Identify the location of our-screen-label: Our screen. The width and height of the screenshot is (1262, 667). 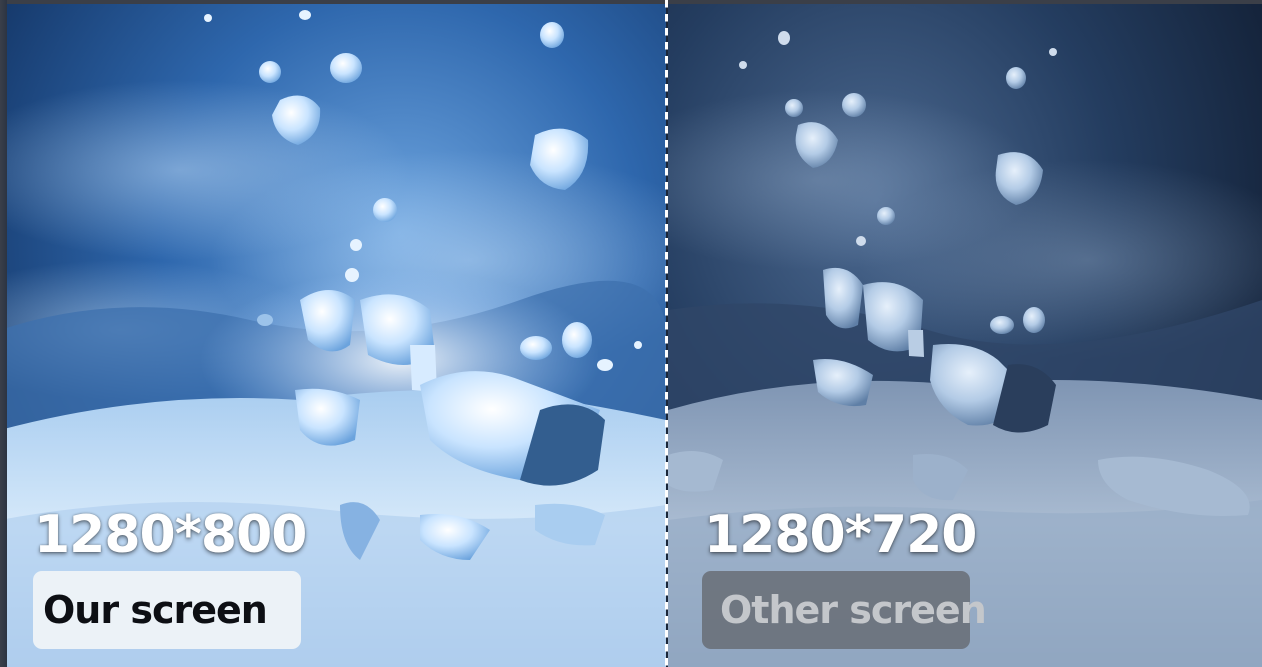
(167, 610).